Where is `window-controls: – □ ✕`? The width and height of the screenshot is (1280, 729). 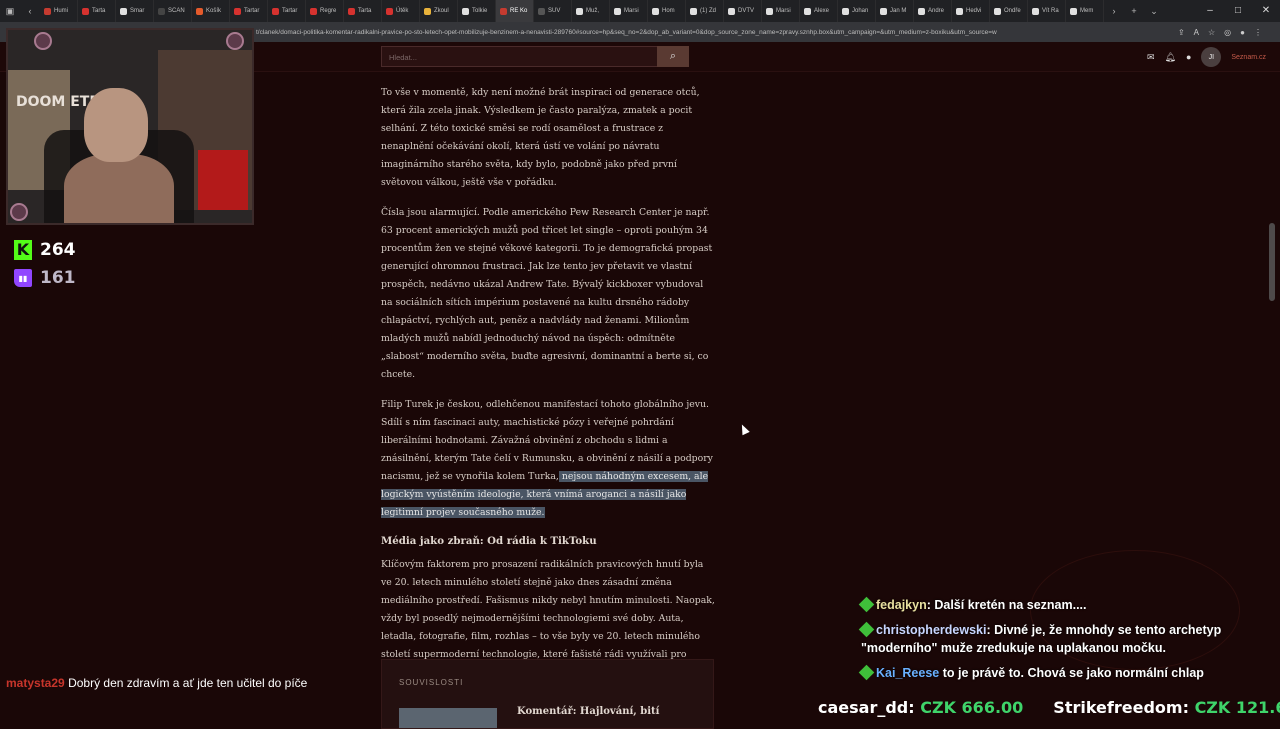
window-controls: – □ ✕ is located at coordinates (1238, 11).